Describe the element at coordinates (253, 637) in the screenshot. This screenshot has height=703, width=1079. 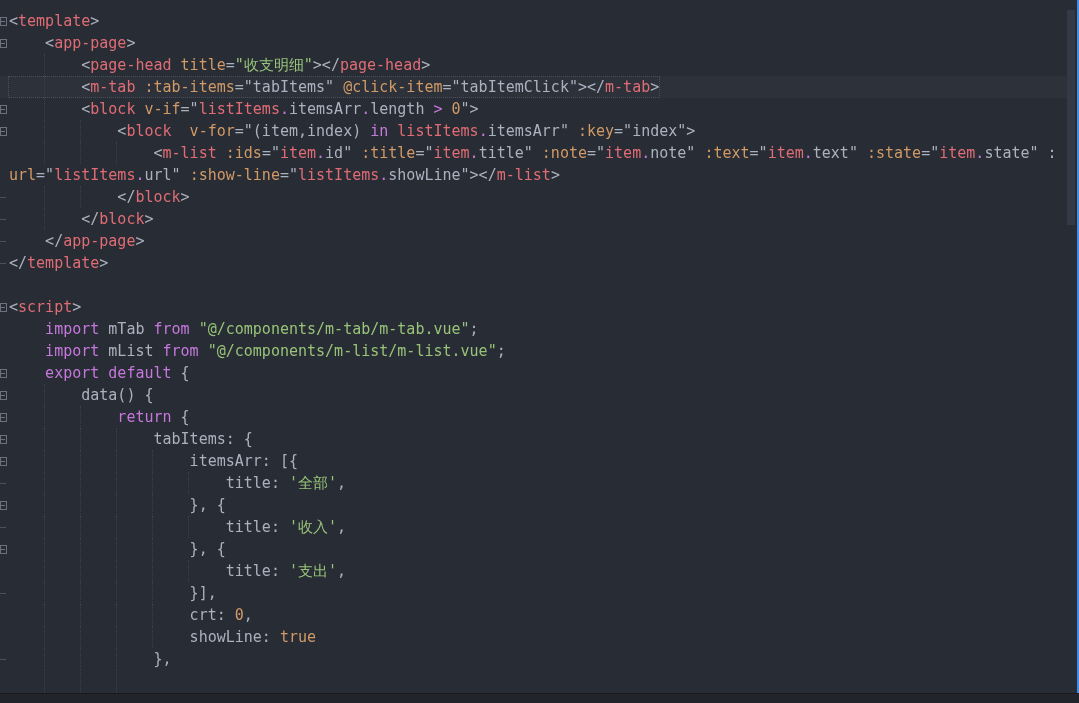
I see `code-line: showLine: true` at that location.